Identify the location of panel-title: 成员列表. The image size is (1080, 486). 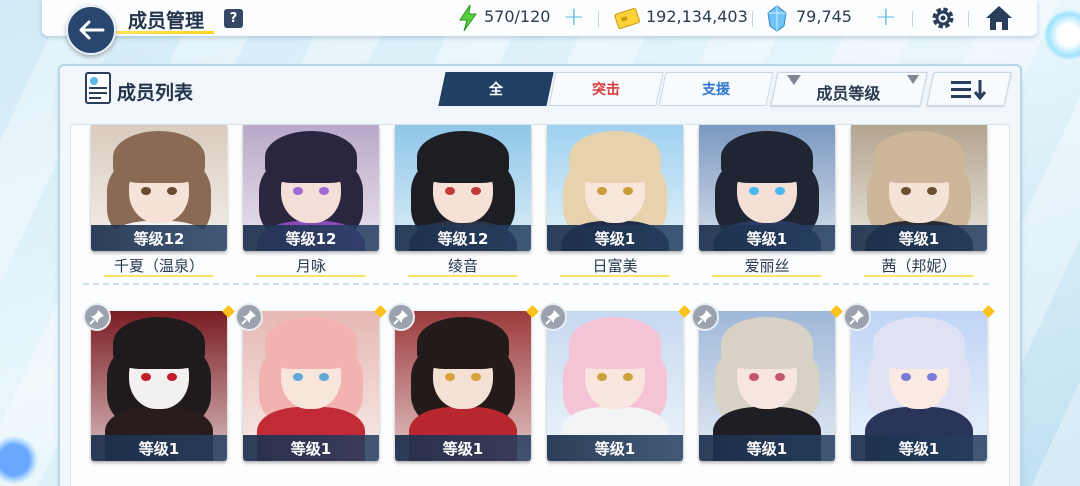
(155, 93).